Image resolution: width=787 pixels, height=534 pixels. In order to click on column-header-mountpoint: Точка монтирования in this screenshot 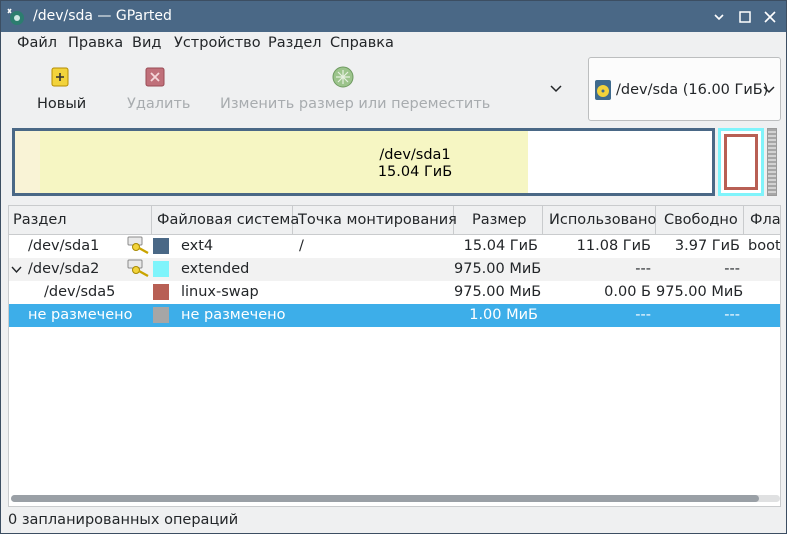, I will do `click(375, 220)`.